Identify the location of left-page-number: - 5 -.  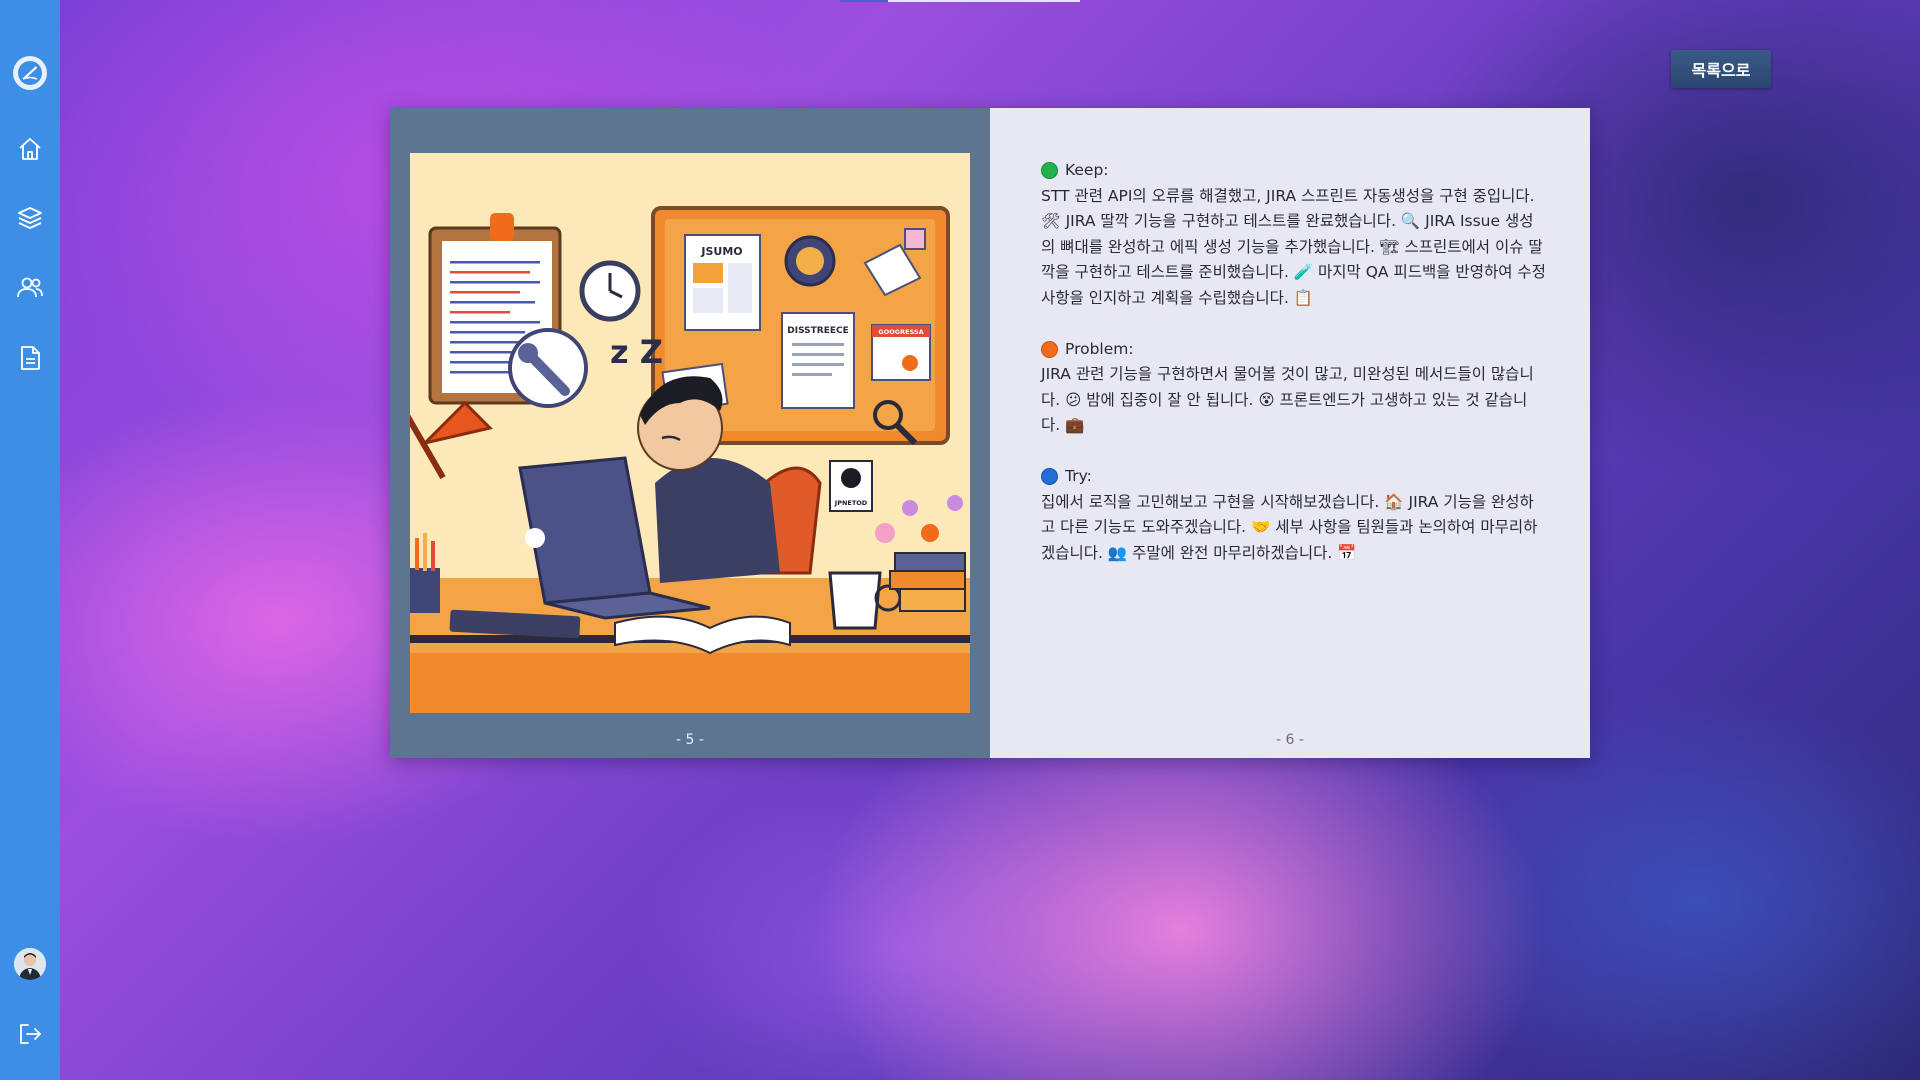
(690, 740).